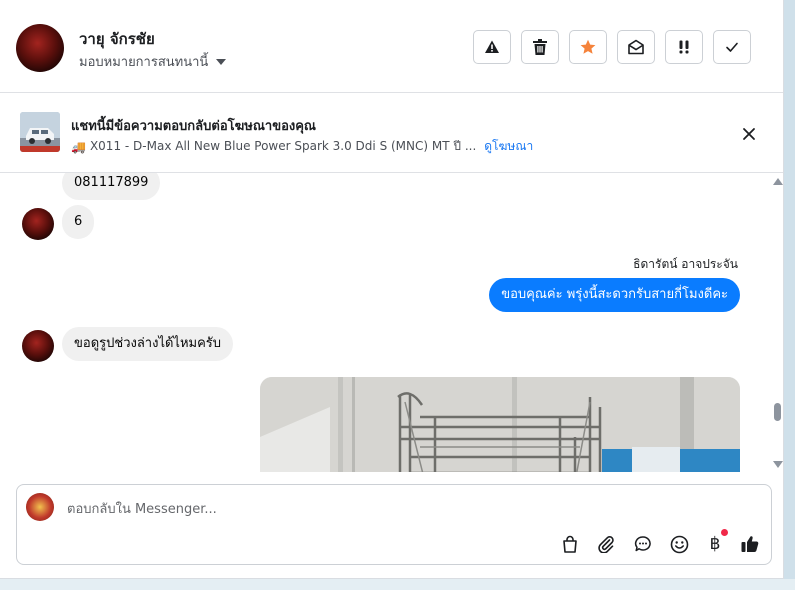  I want to click on truck-icon: 🚚, so click(78, 146).